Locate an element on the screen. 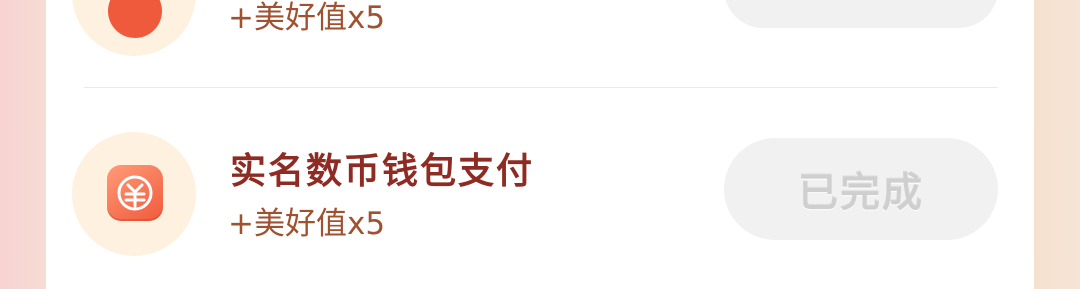 Image resolution: width=1080 pixels, height=289 pixels. digital-yuan-icon is located at coordinates (135, 193).